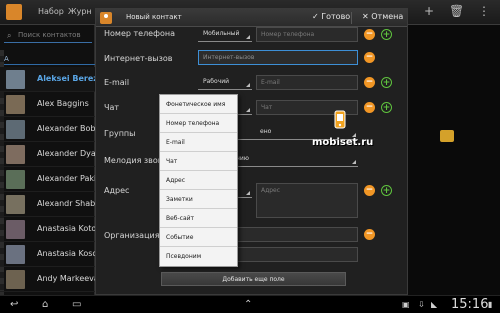 The width and height of the screenshot is (500, 313). I want to click on contact-list-item: Alexander Pakin, so click(50, 179).